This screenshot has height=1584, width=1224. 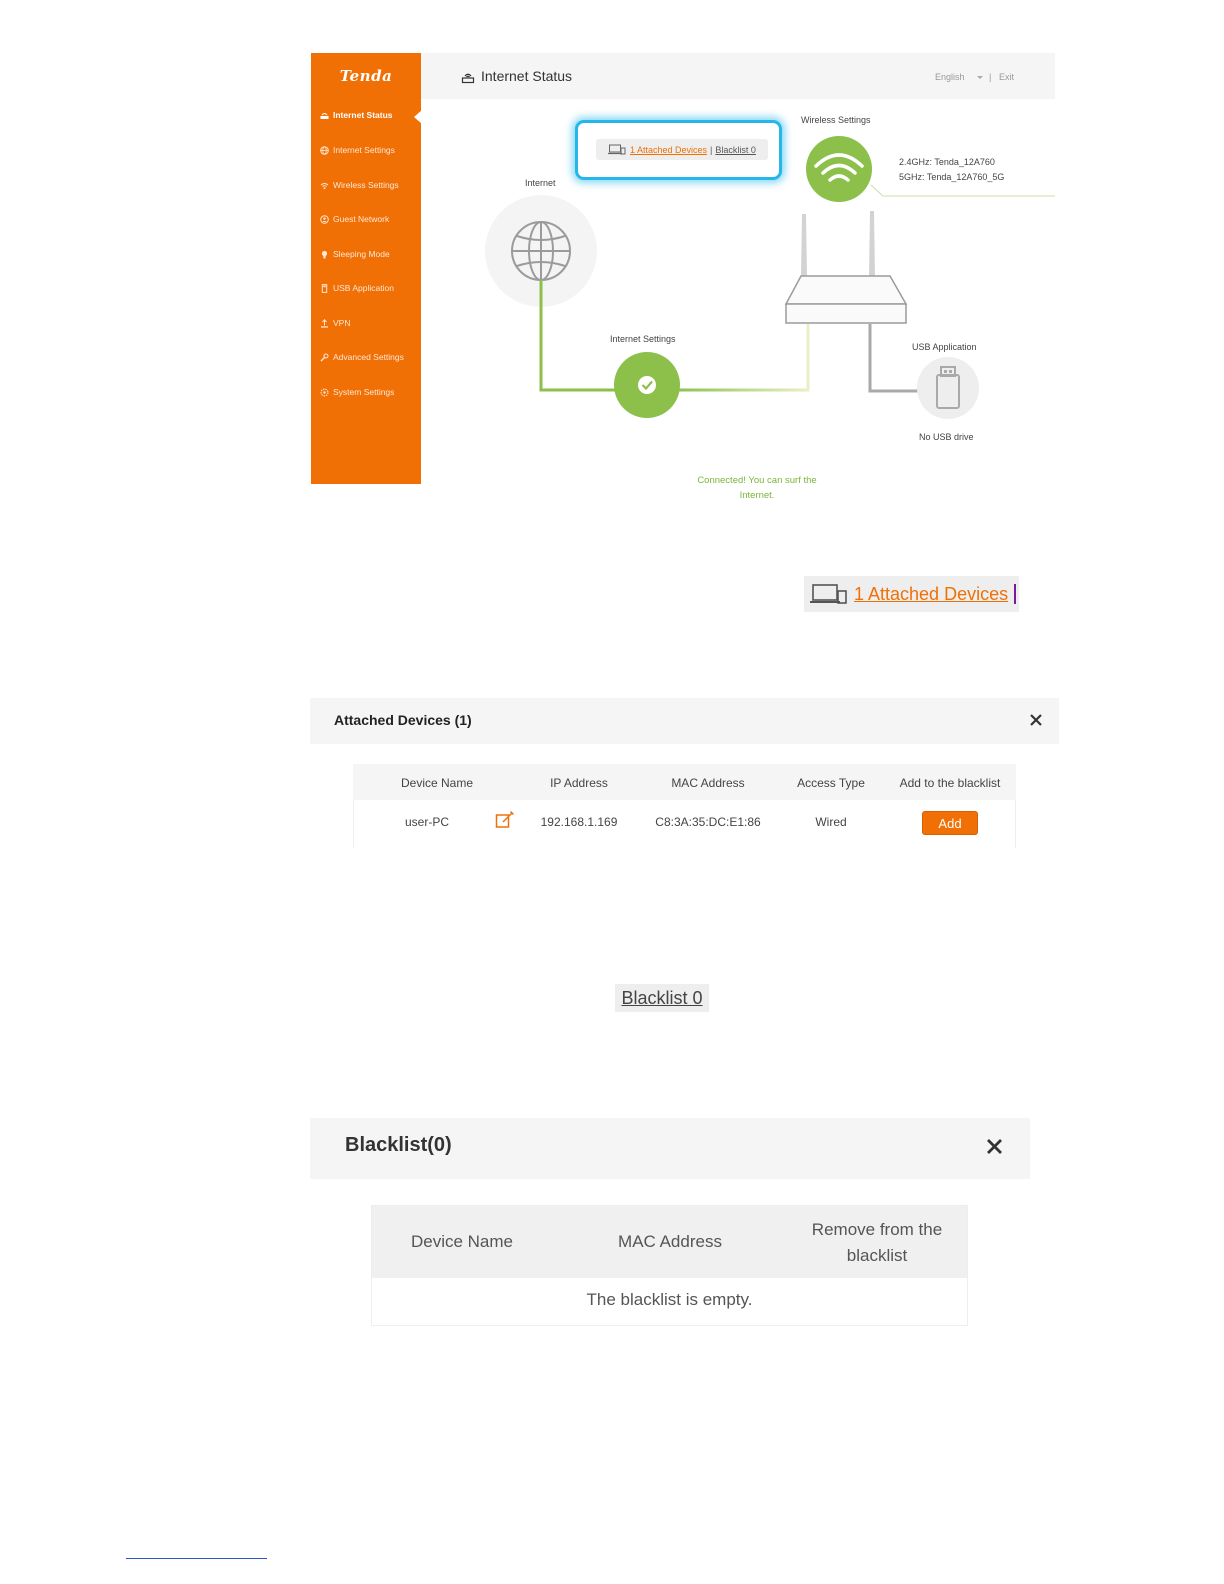 I want to click on usb-icon, so click(x=324, y=288).